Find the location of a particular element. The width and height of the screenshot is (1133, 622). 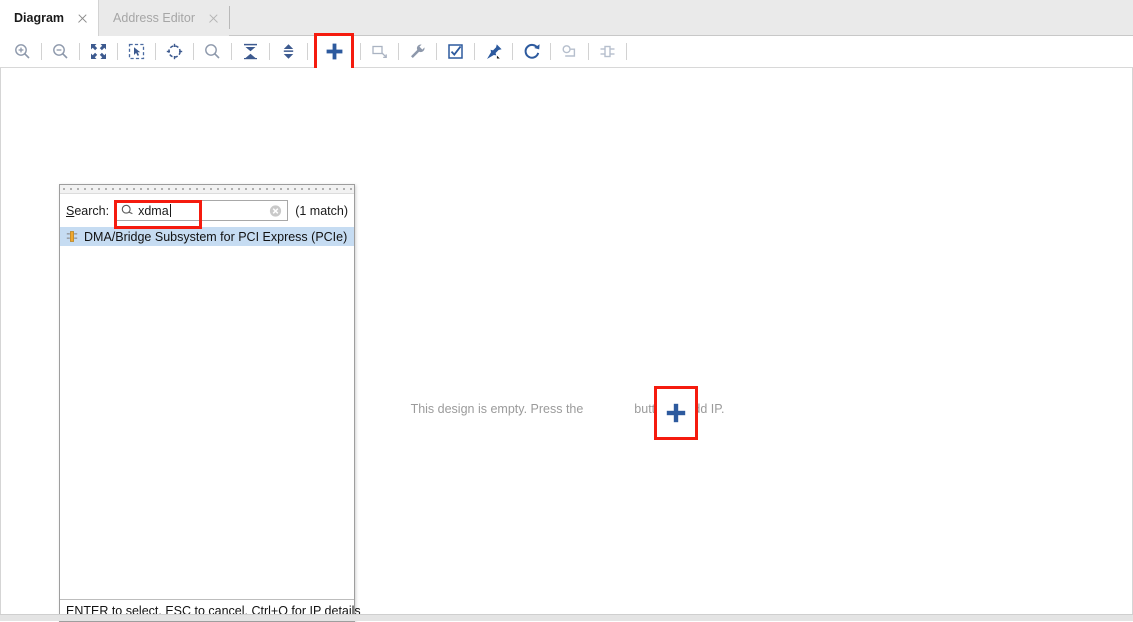

run-connection-automation-icon is located at coordinates (417, 52).